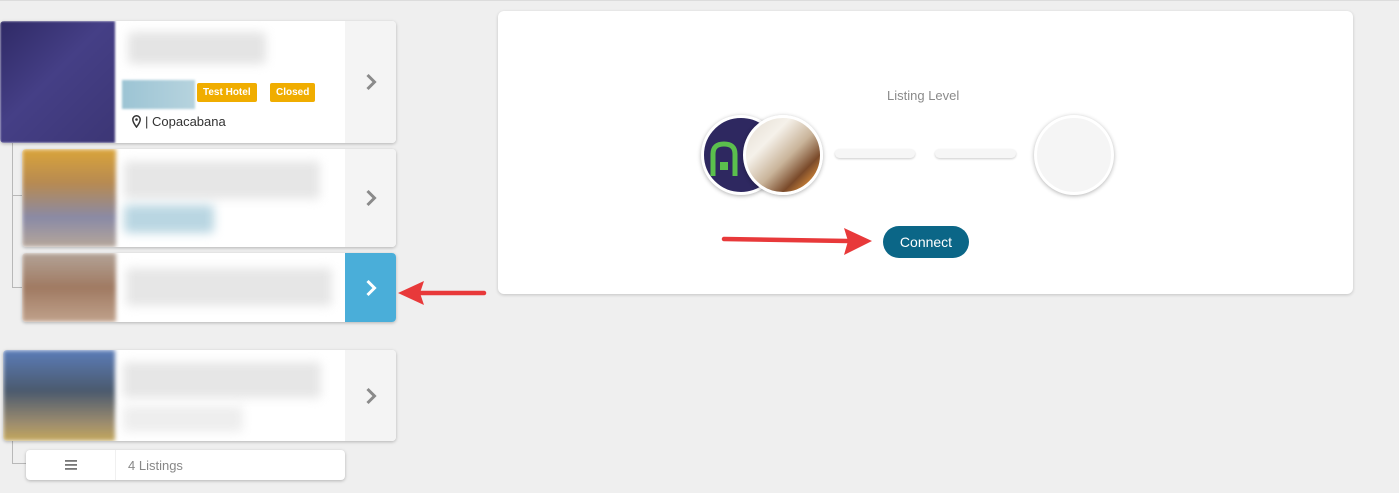 Image resolution: width=1399 pixels, height=493 pixels. I want to click on status-badge: Test Hotel, so click(227, 92).